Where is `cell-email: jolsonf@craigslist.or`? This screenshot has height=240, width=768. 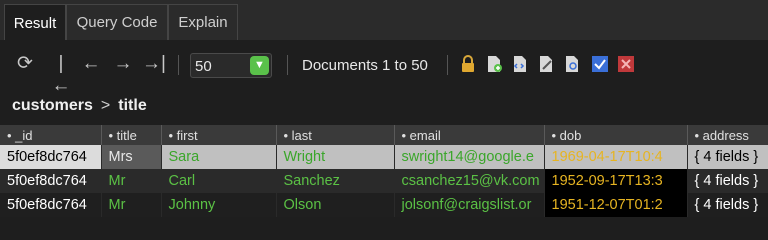
cell-email: jolsonf@craigslist.or is located at coordinates (469, 205).